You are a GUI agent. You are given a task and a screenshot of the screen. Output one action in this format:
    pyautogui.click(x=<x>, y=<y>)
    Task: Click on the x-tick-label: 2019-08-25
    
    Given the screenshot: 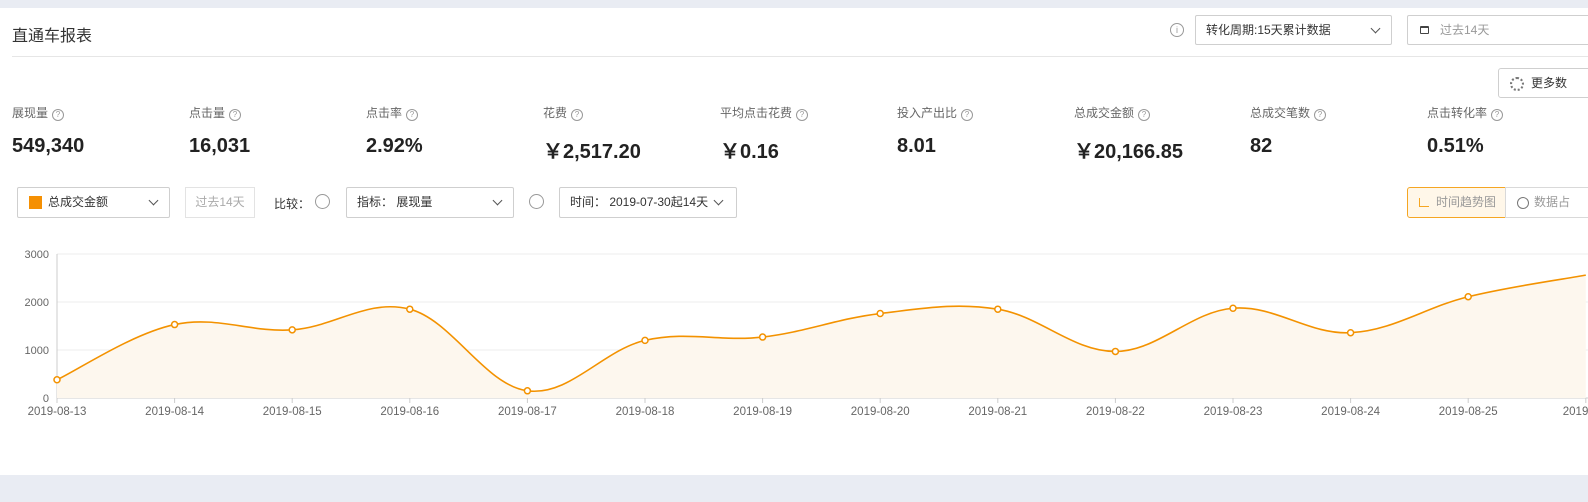 What is the action you would take?
    pyautogui.click(x=1468, y=412)
    